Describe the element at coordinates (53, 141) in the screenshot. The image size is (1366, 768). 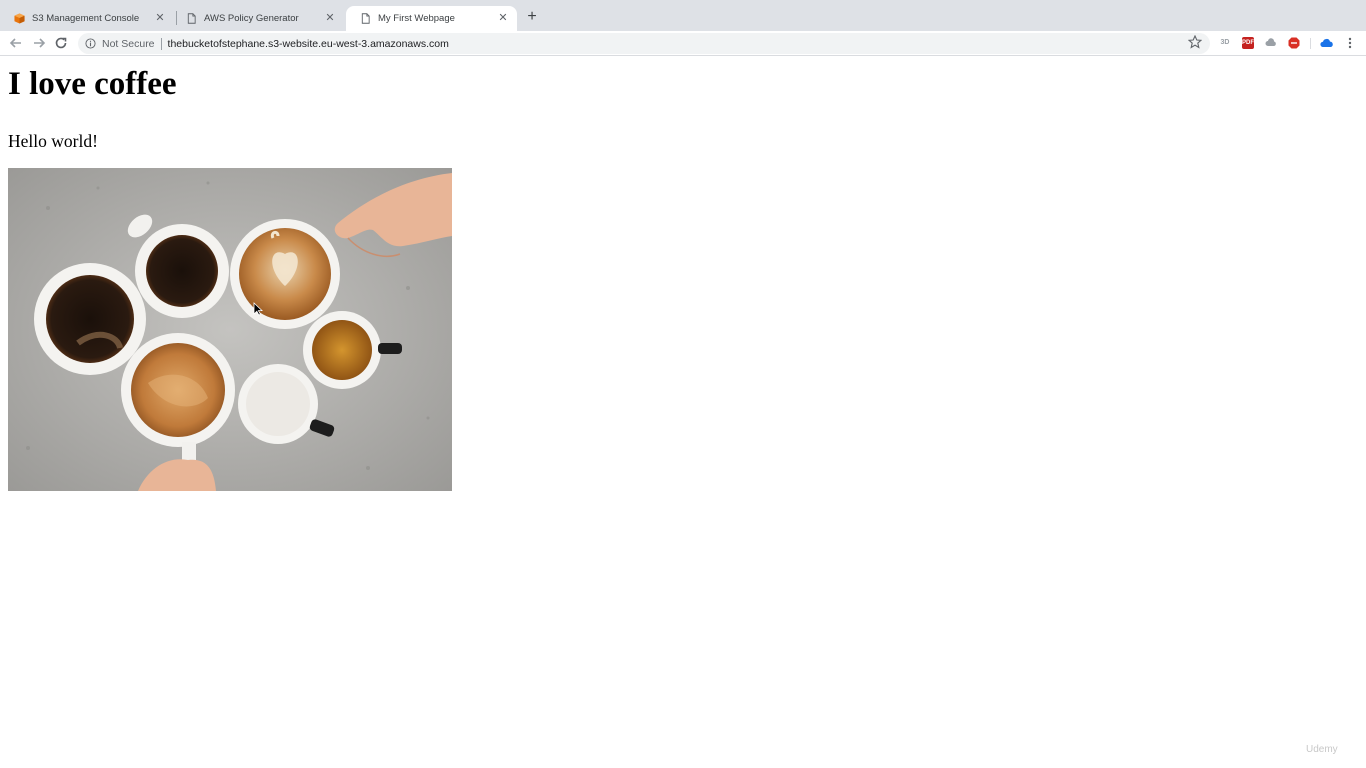
I see `page-paragraph: Hello world!` at that location.